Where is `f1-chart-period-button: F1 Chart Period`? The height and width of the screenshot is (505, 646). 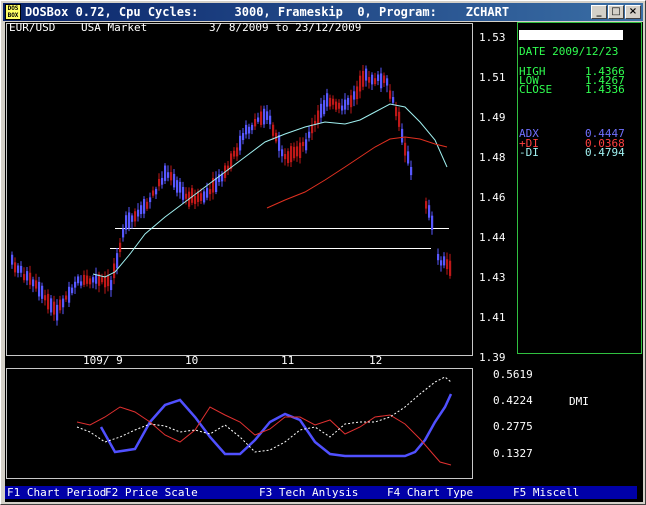
f1-chart-period-button: F1 Chart Period is located at coordinates (56, 492).